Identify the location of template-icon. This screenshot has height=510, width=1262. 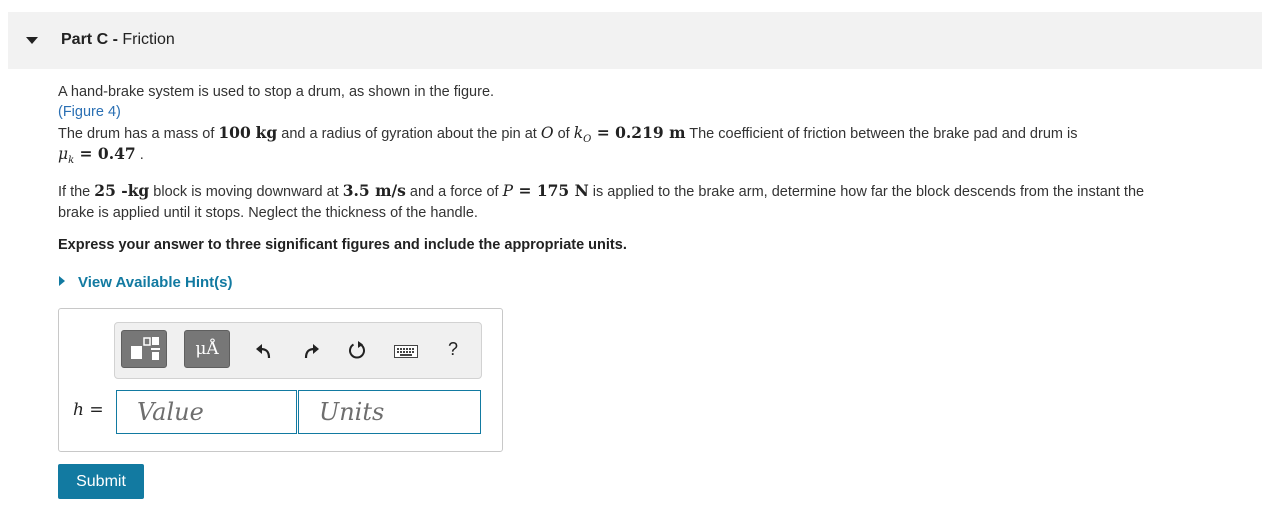
(145, 348).